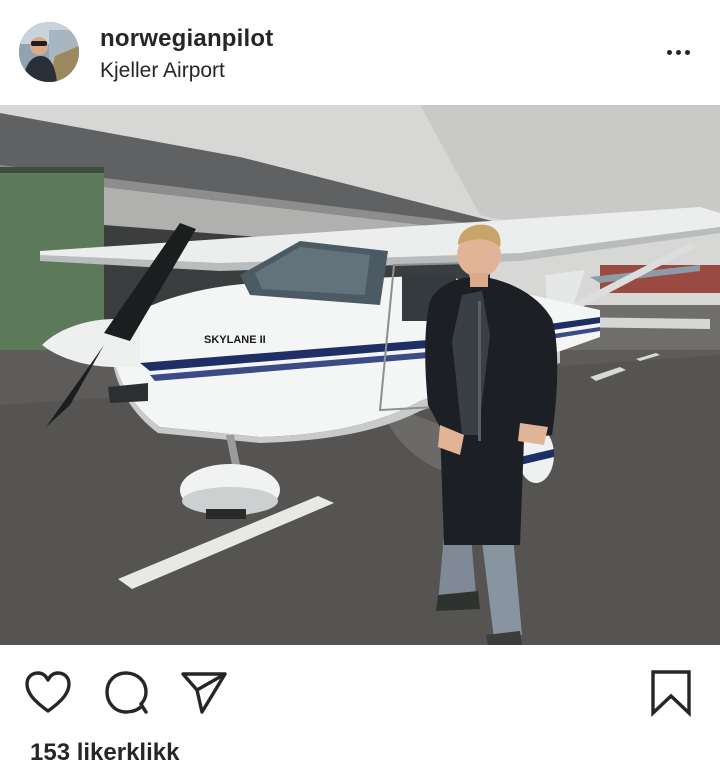 The height and width of the screenshot is (783, 720). I want to click on action-bar, so click(360, 690).